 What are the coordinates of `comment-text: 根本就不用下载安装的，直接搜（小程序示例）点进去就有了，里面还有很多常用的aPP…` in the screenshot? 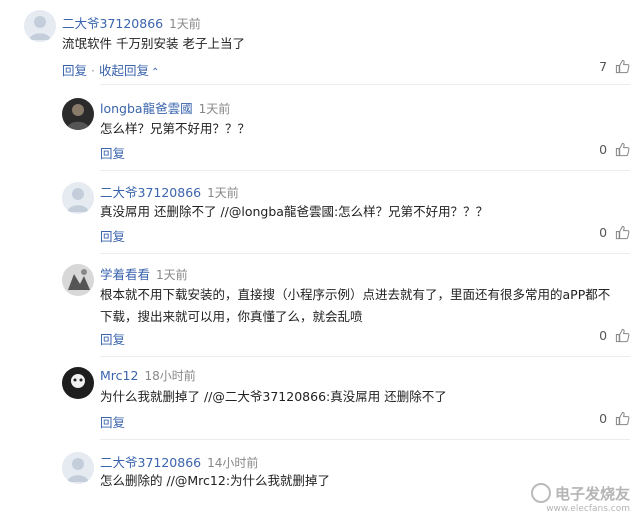 It's located at (355, 305).